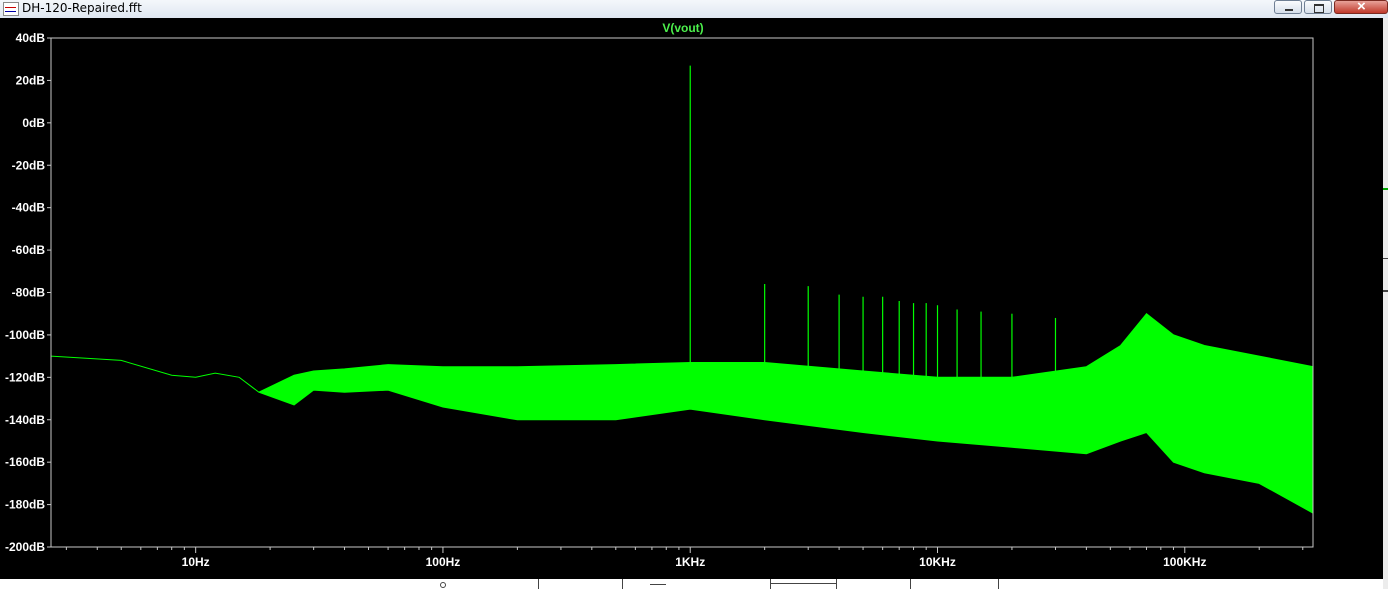 This screenshot has width=1388, height=589. What do you see at coordinates (29, 293) in the screenshot?
I see `y-tick-label-6: -80dB` at bounding box center [29, 293].